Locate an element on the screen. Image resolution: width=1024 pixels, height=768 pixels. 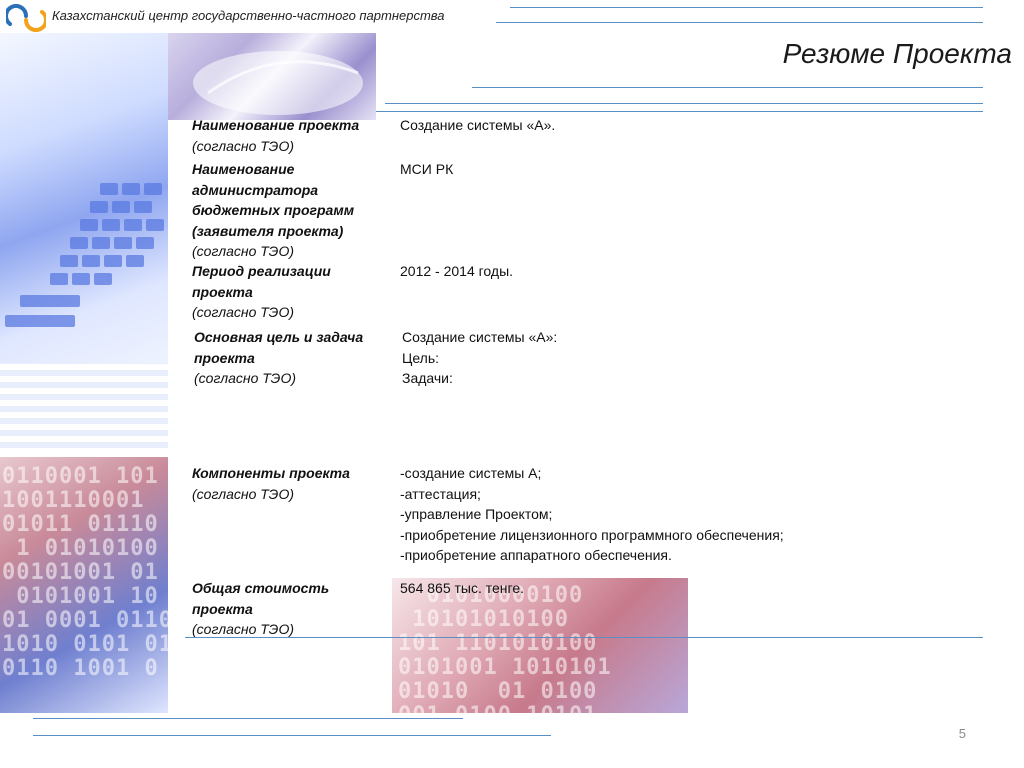
row-label-components: Компоненты проекта (согласно ТЭО) is located at coordinates (287, 483).